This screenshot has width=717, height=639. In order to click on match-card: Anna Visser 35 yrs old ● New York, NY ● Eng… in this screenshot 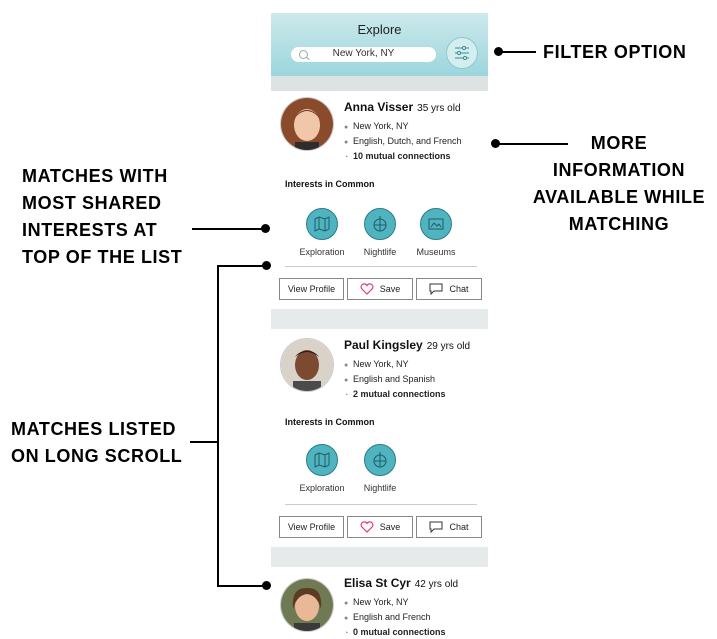, I will do `click(379, 200)`.